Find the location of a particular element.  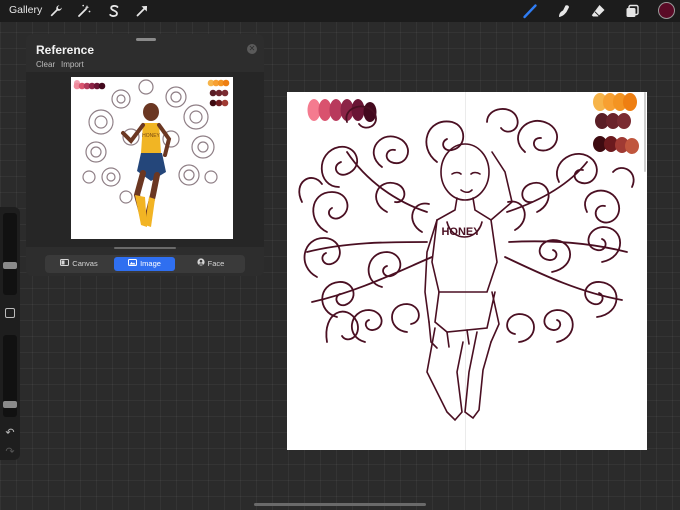

adjustments-wand-icon is located at coordinates (84, 11).